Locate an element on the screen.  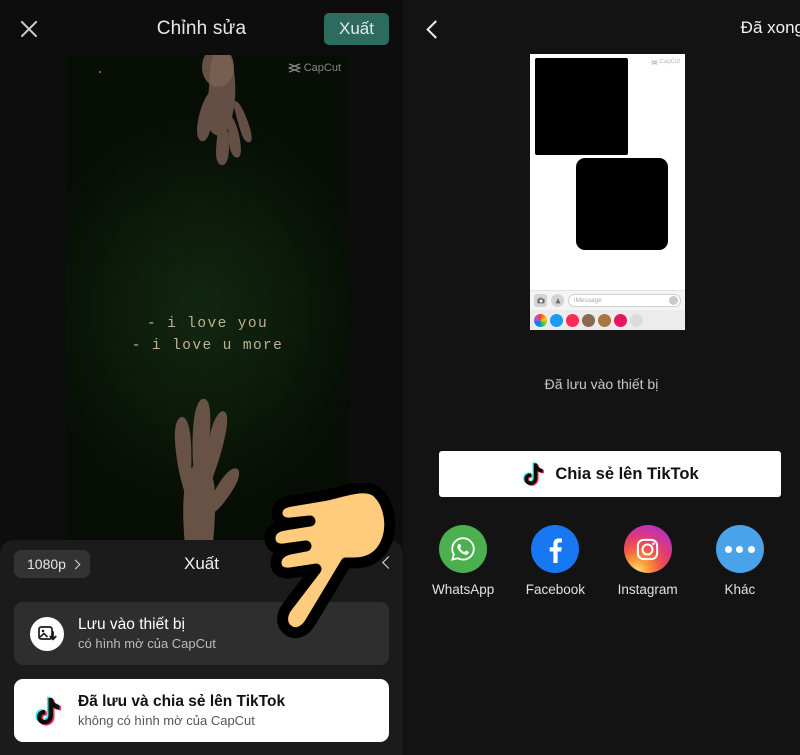
export-button: Xuất is located at coordinates (356, 29).